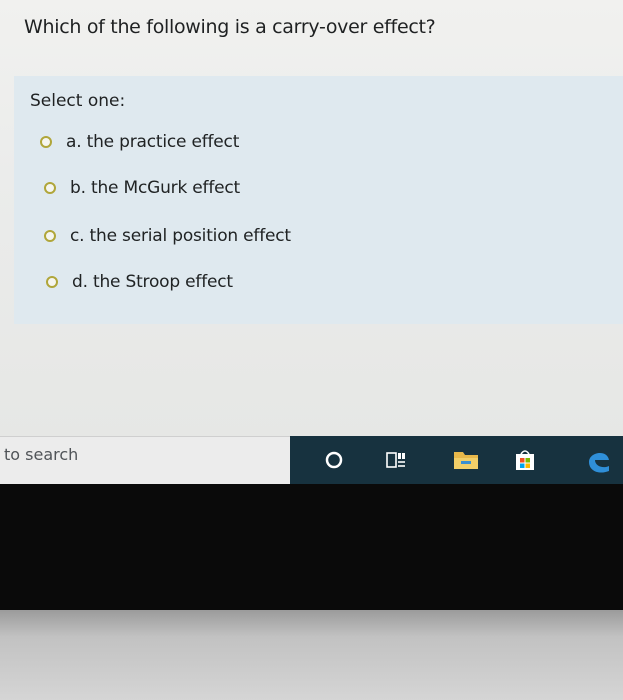  I want to click on search-placeholder: to search, so click(41, 454).